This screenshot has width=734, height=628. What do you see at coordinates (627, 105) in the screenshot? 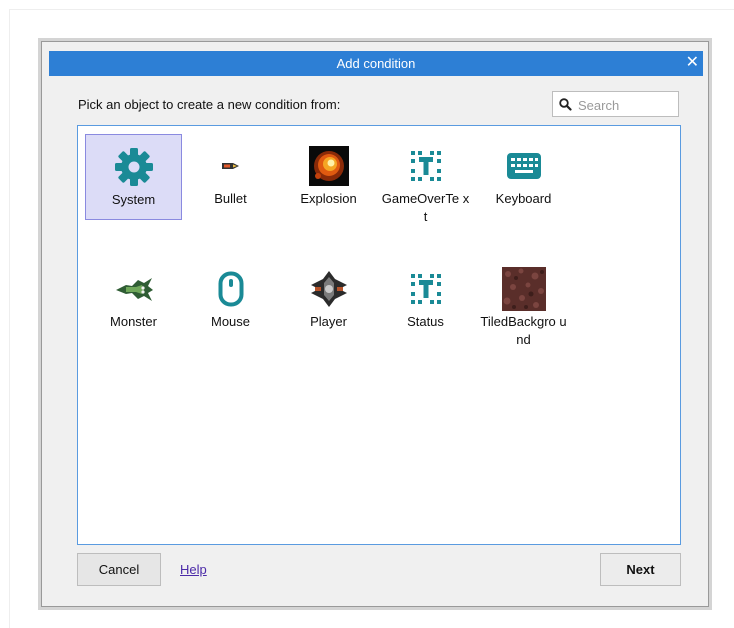
I see `search-input` at bounding box center [627, 105].